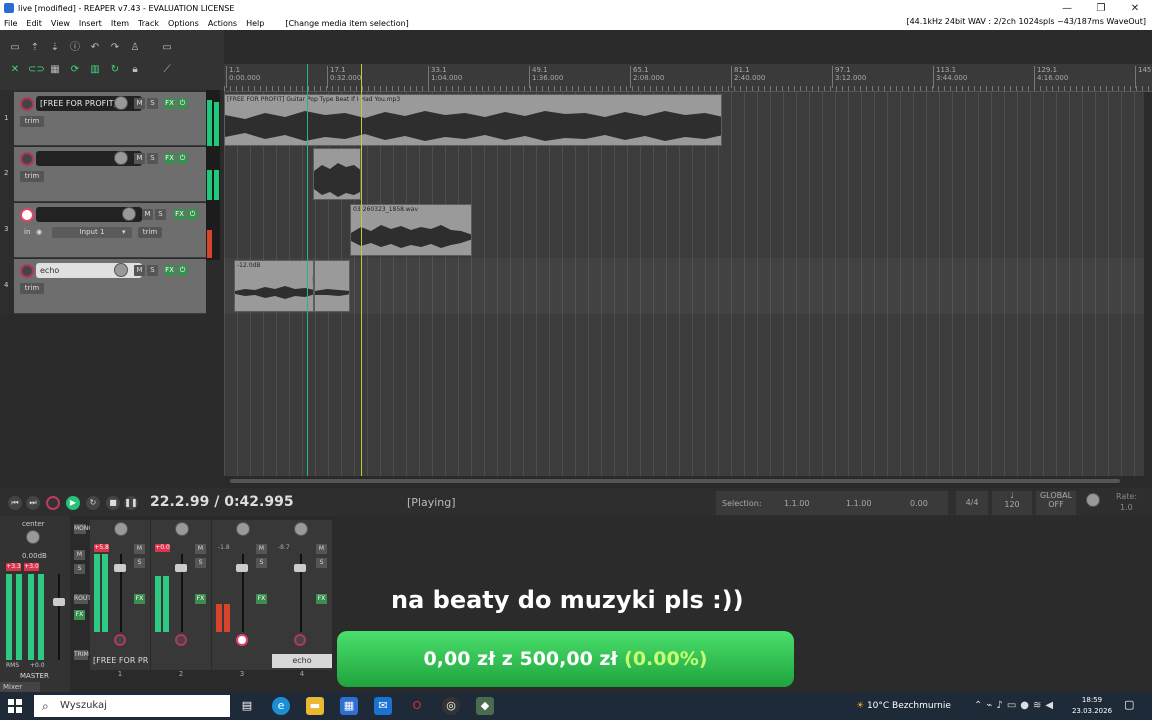 This screenshot has height=720, width=1152. I want to click on mixer-tab: Mixer, so click(20, 687).